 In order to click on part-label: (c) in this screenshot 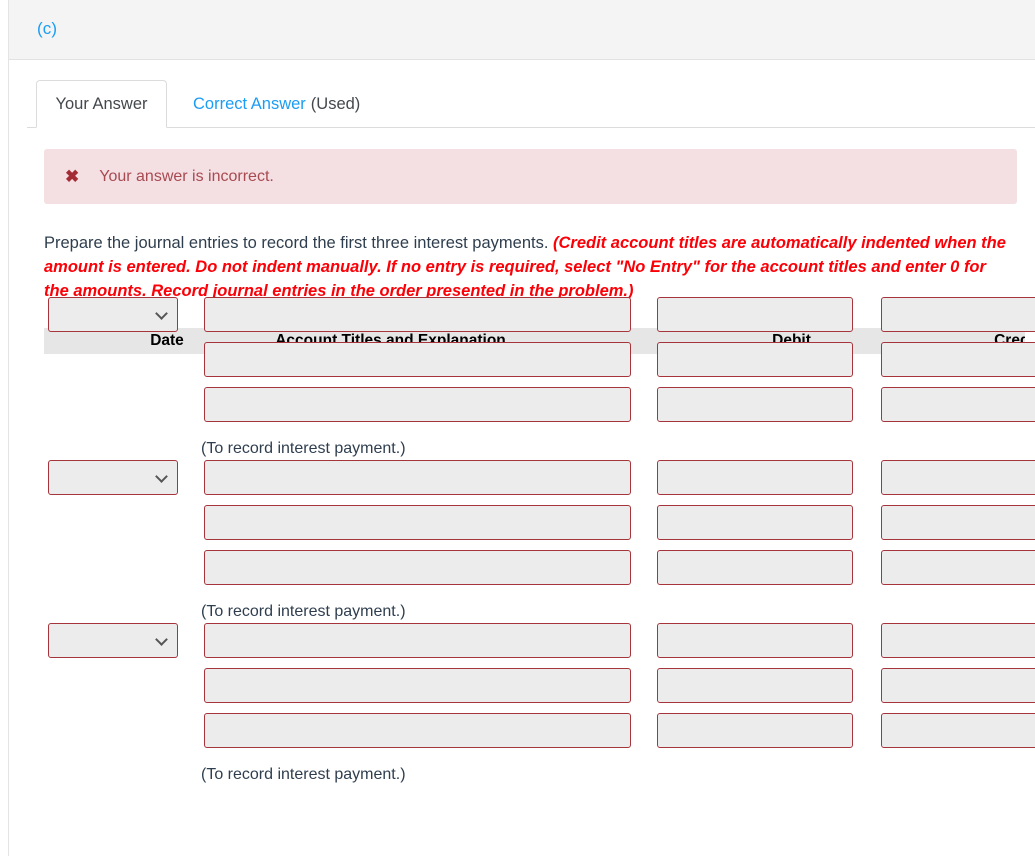, I will do `click(47, 28)`.